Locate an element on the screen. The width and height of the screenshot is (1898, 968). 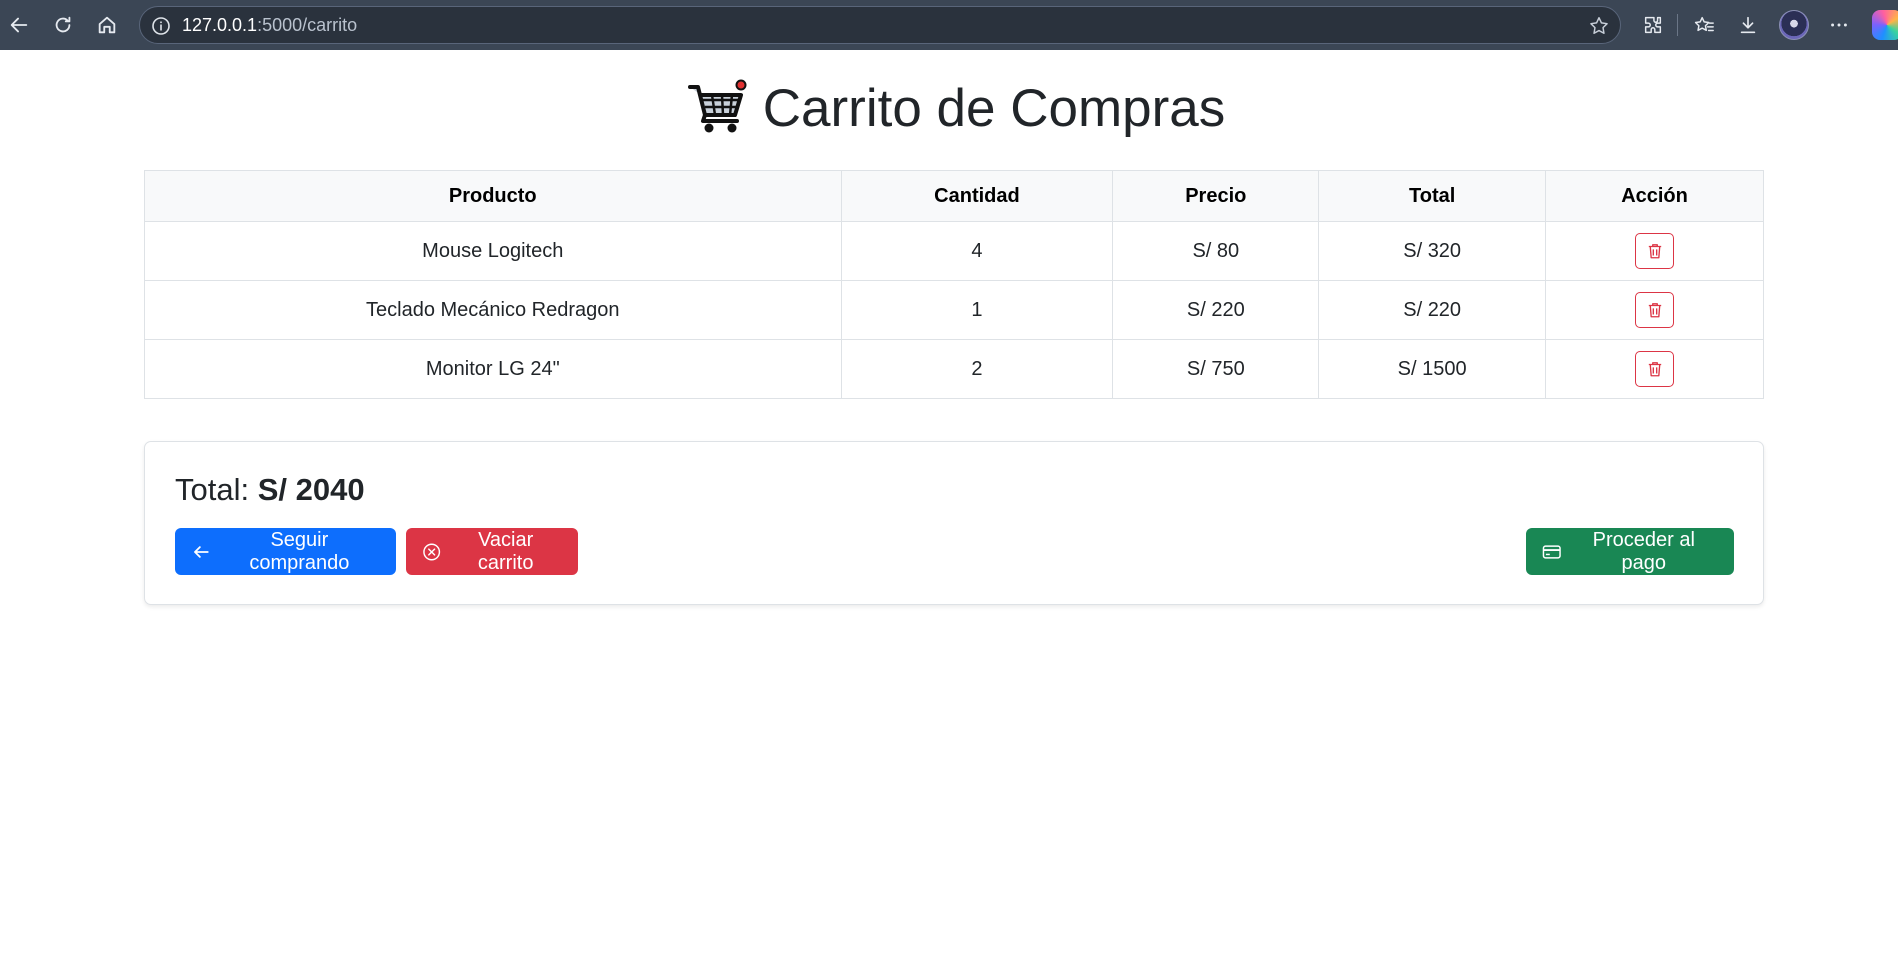
shopping-cart-icon is located at coordinates (717, 106).